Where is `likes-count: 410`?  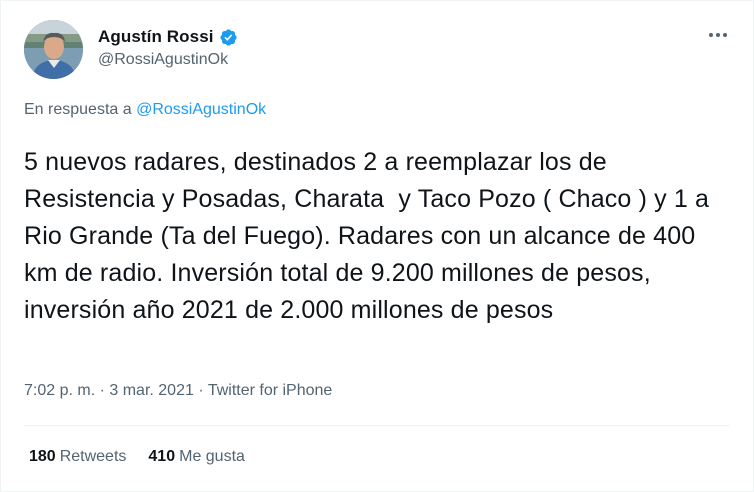 likes-count: 410 is located at coordinates (162, 456).